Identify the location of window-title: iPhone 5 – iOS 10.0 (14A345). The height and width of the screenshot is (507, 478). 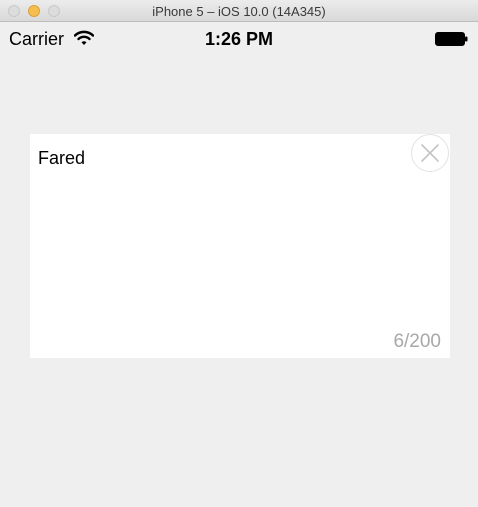
(239, 11).